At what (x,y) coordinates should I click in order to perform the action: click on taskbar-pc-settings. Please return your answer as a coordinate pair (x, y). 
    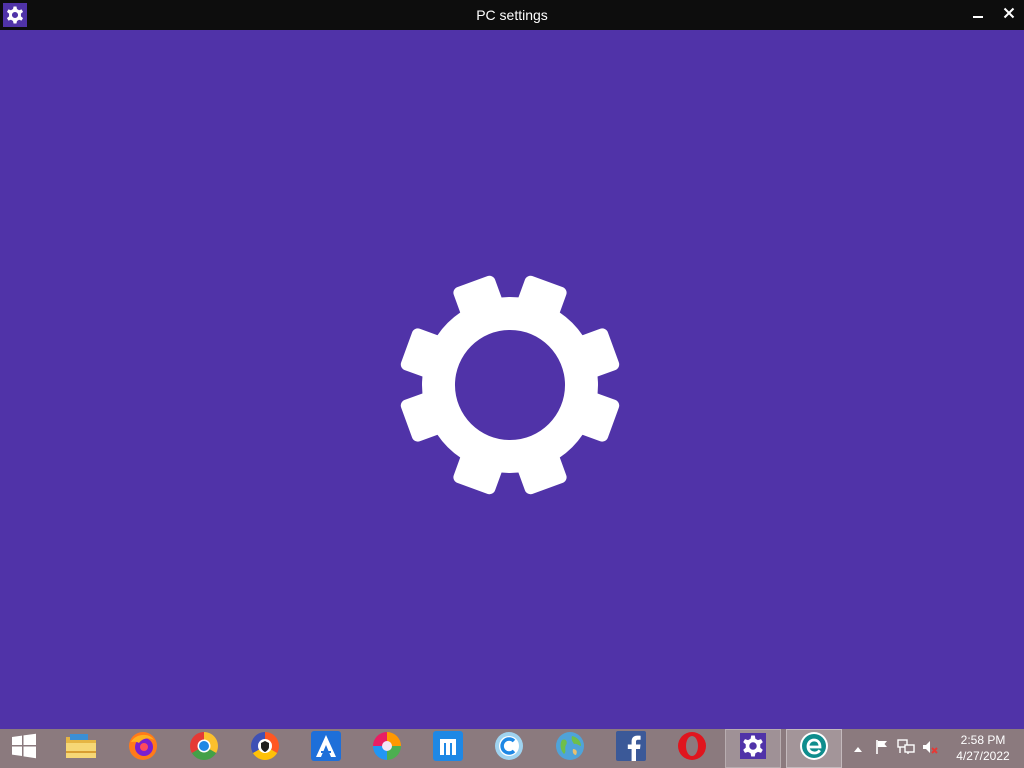
    Looking at the image, I should click on (753, 748).